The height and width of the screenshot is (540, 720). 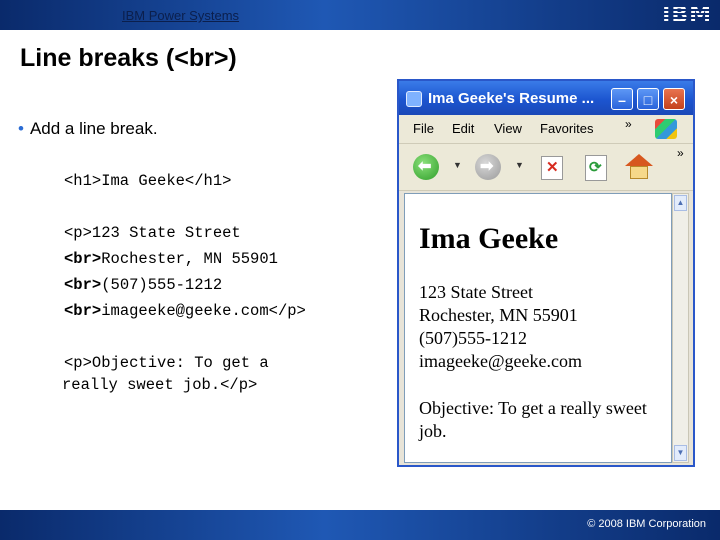 I want to click on maximize-button: □, so click(x=648, y=99).